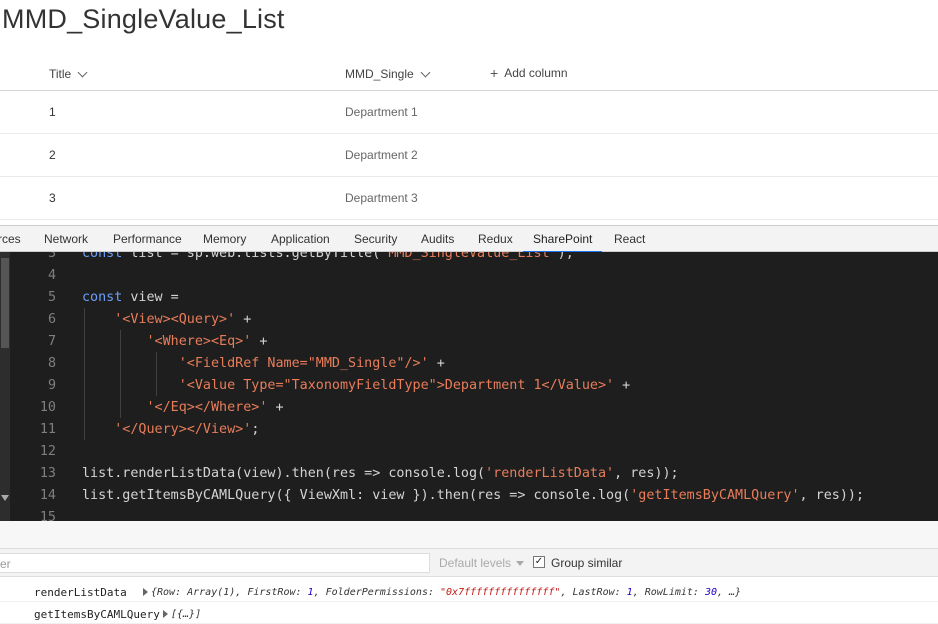 This screenshot has height=624, width=938. What do you see at coordinates (311, 363) in the screenshot?
I see `code-text: '<FieldRef Name="MMD_Single"/>' +` at bounding box center [311, 363].